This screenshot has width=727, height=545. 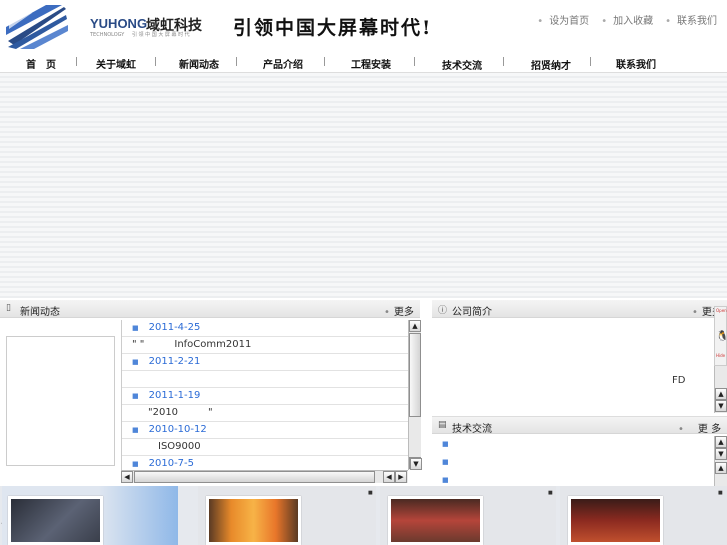 What do you see at coordinates (37, 27) in the screenshot?
I see `logo-icon` at bounding box center [37, 27].